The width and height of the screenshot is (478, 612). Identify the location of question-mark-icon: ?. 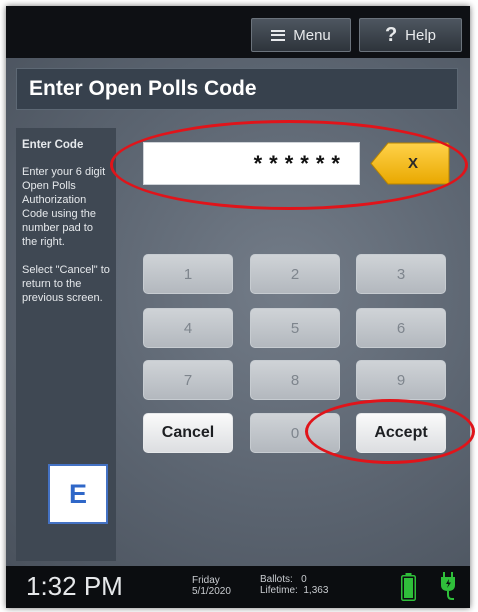
(391, 35).